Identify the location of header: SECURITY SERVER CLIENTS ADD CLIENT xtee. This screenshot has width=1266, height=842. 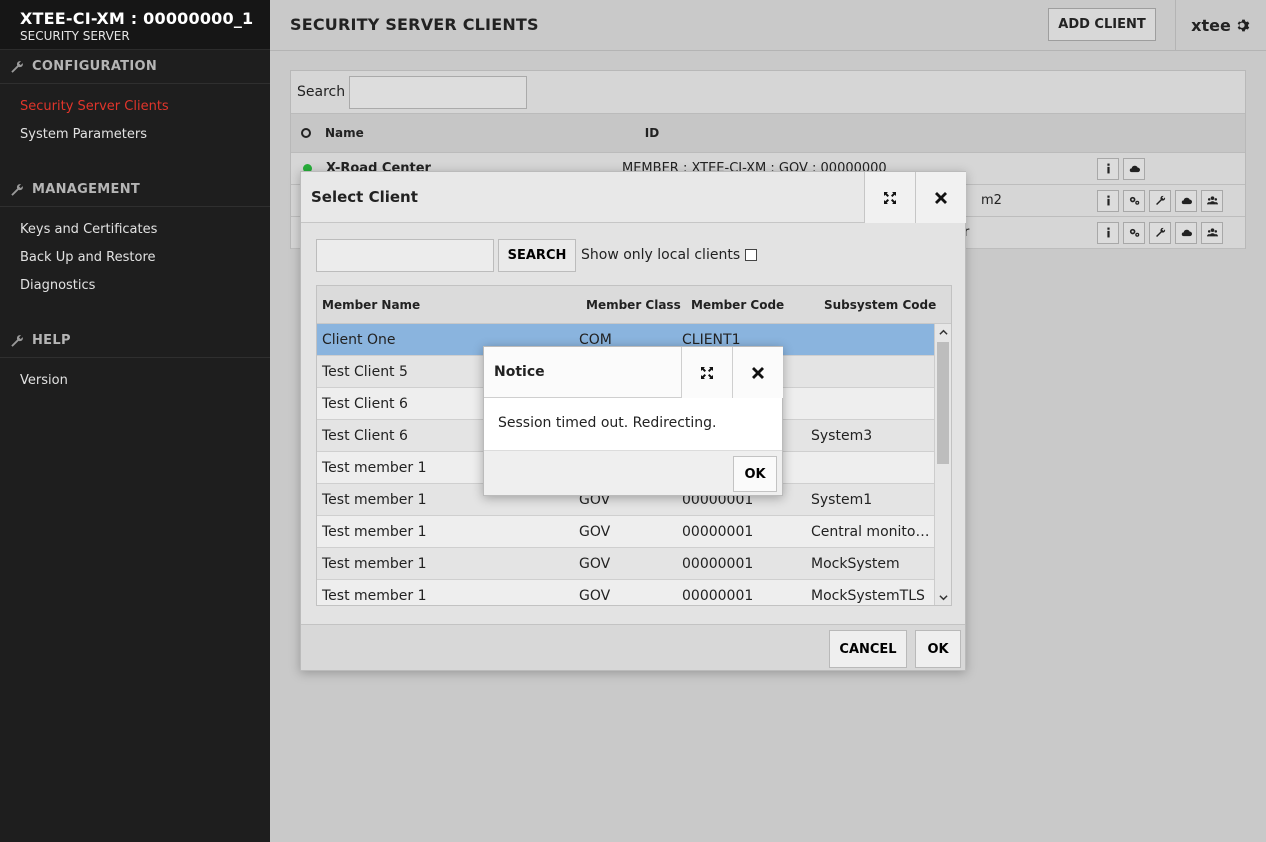
(768, 25).